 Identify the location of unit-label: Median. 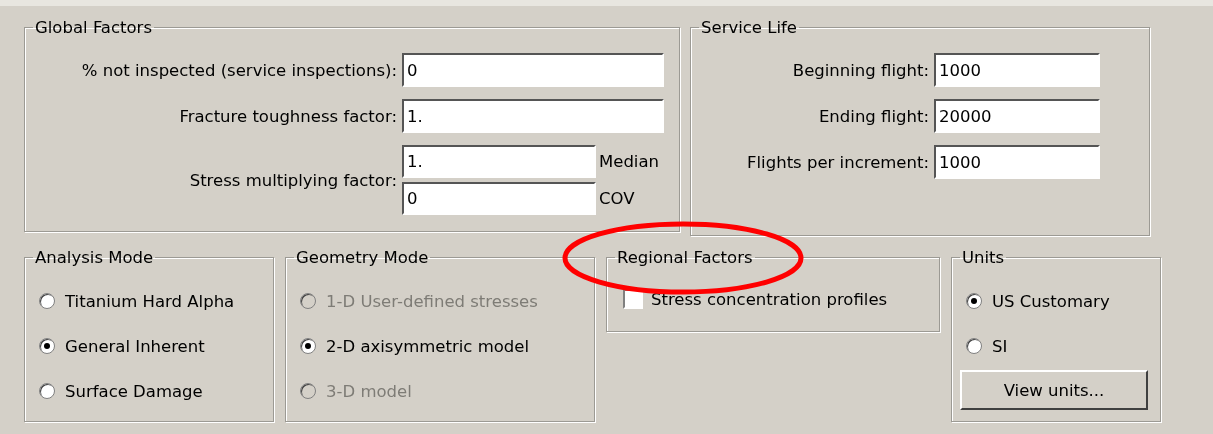
(629, 161).